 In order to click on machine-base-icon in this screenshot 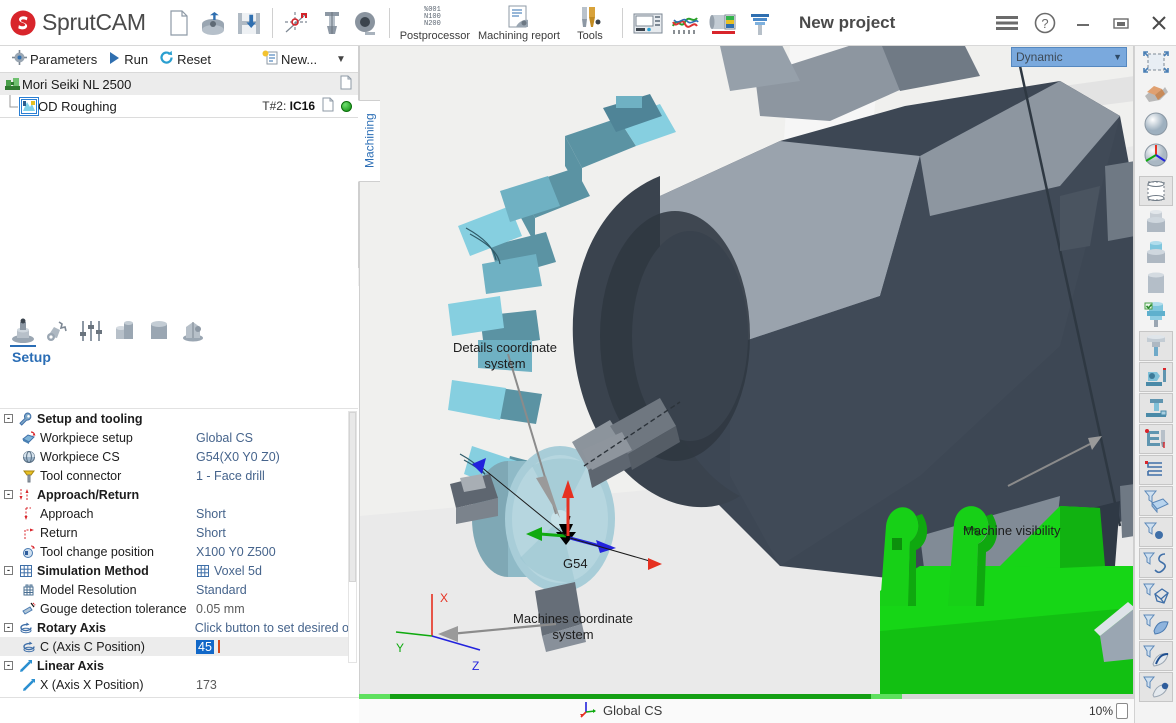, I will do `click(1156, 439)`.